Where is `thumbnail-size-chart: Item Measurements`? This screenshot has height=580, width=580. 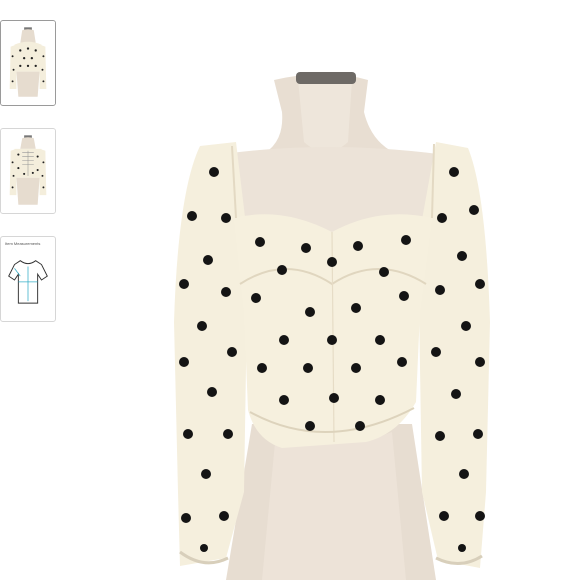
thumbnail-size-chart: Item Measurements is located at coordinates (28, 279).